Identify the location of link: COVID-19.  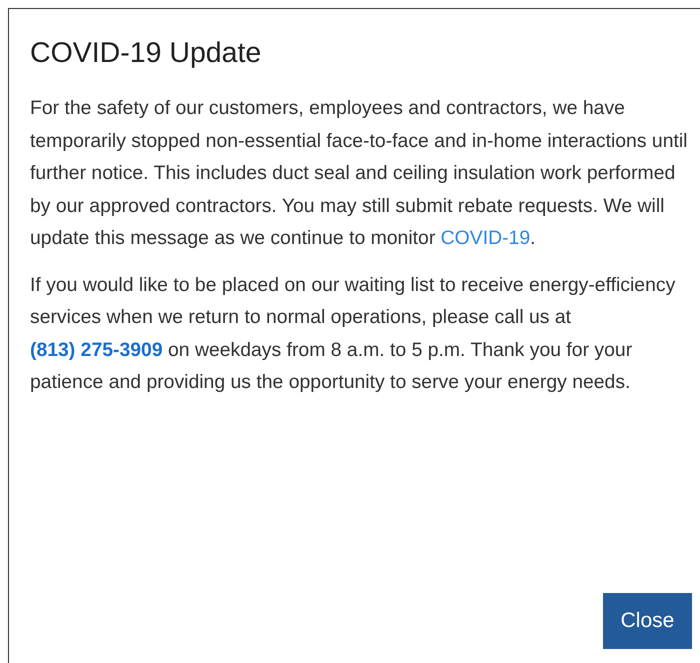
(485, 238).